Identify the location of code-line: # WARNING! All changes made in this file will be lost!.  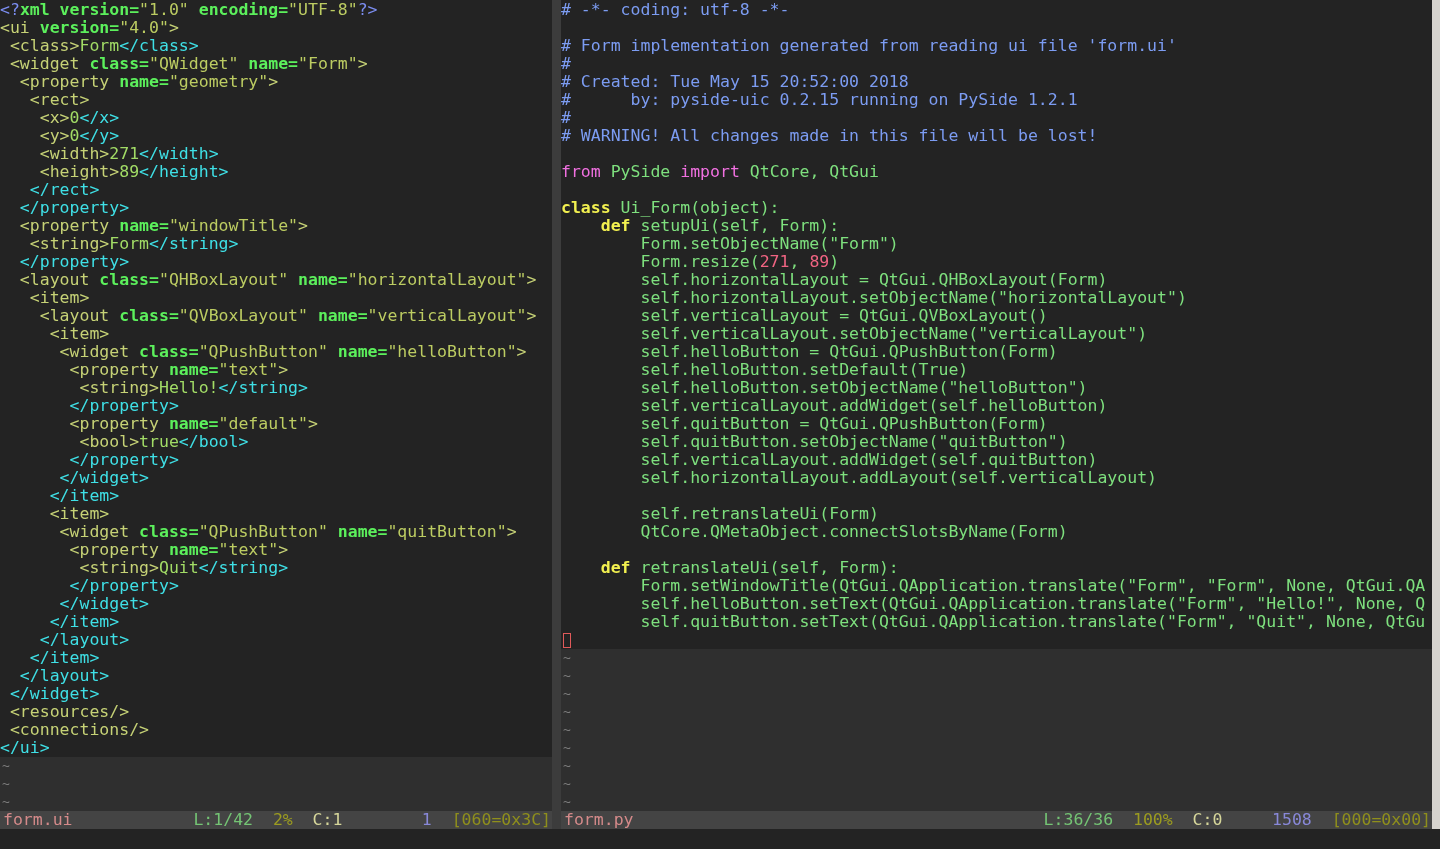
(830, 136).